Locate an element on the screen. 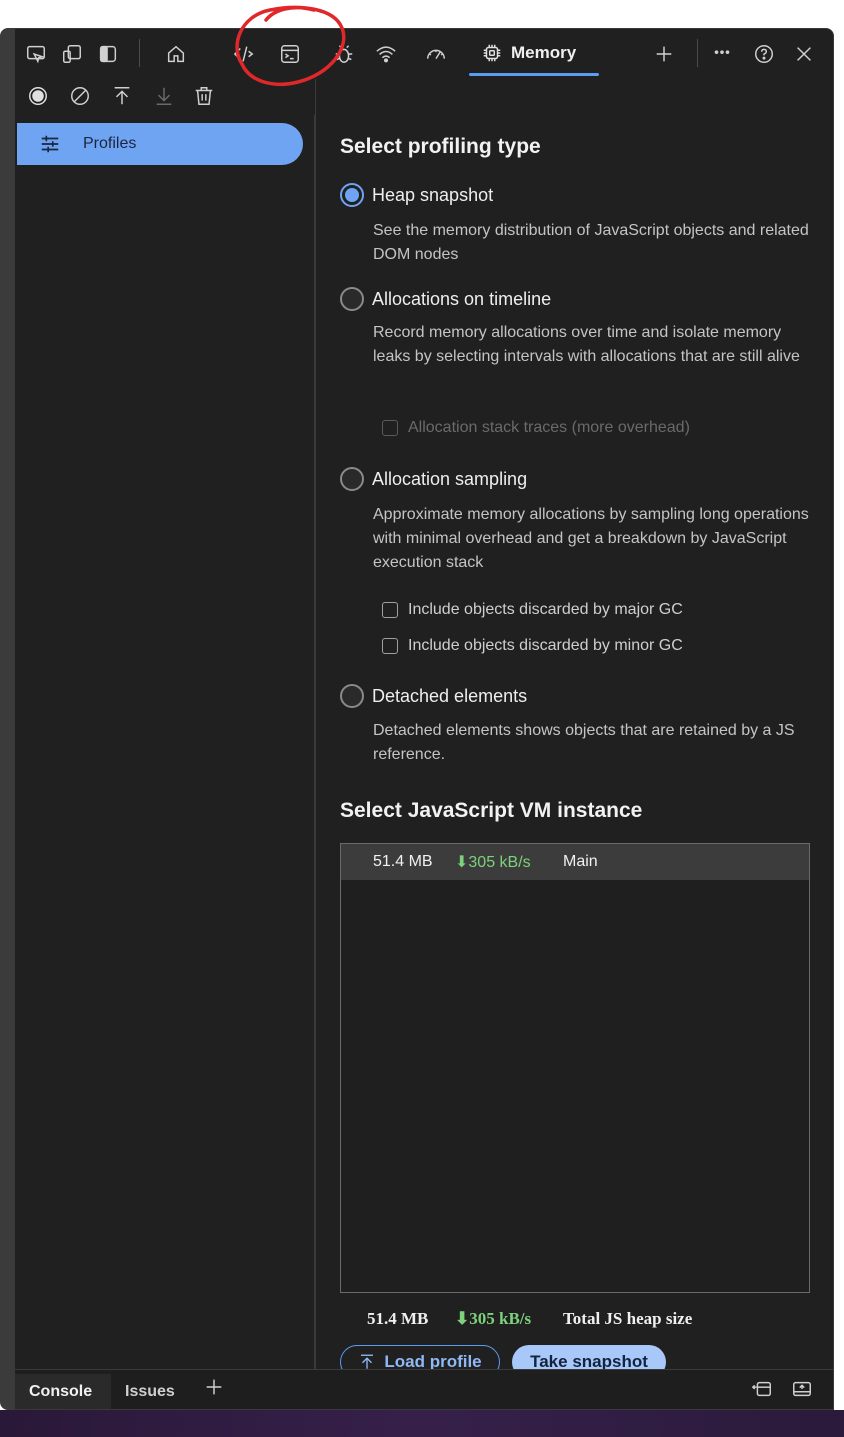 This screenshot has height=1437, width=844. vm-instance-size: 51.4 MB is located at coordinates (403, 861).